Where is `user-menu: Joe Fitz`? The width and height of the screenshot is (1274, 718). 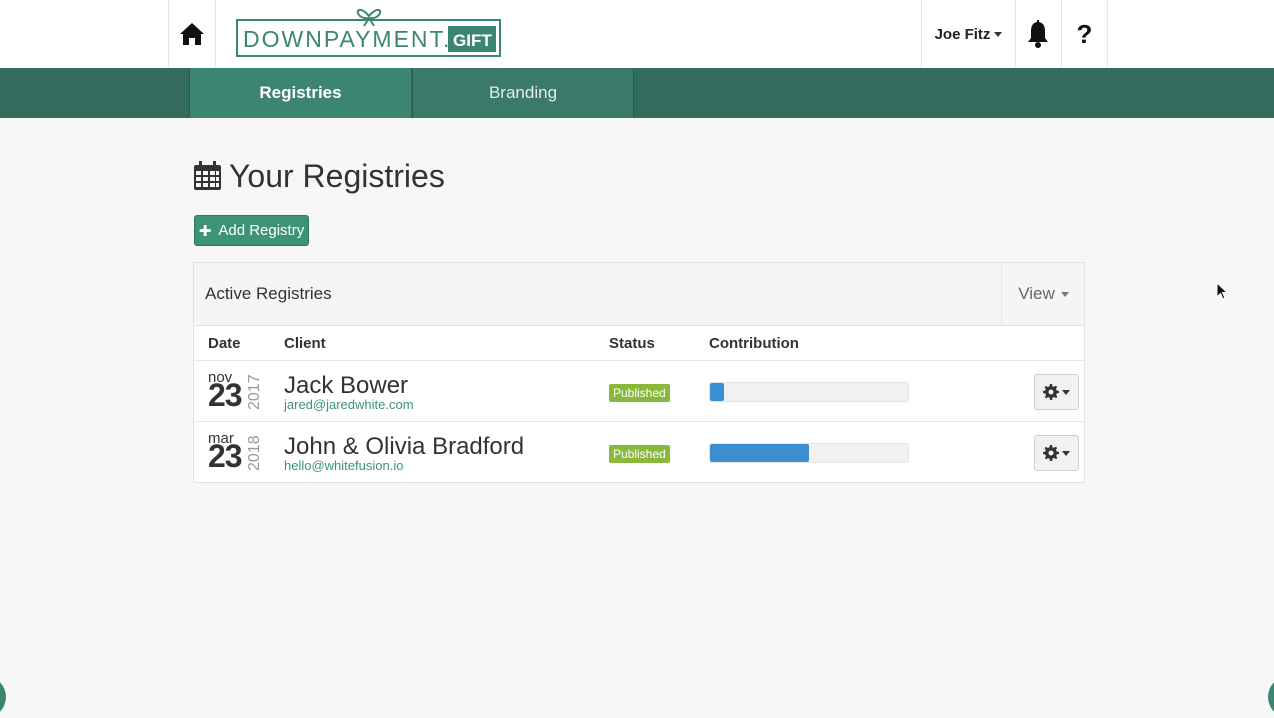 user-menu: Joe Fitz is located at coordinates (968, 34).